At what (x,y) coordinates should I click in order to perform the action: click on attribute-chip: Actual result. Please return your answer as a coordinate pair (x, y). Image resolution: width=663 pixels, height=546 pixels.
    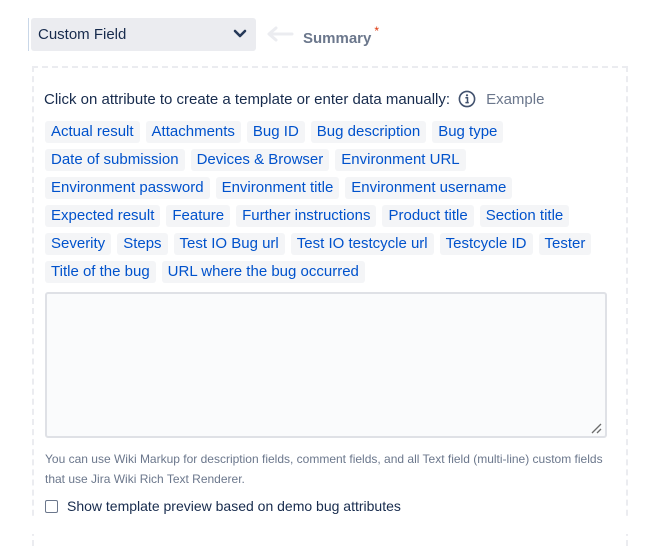
    Looking at the image, I should click on (92, 132).